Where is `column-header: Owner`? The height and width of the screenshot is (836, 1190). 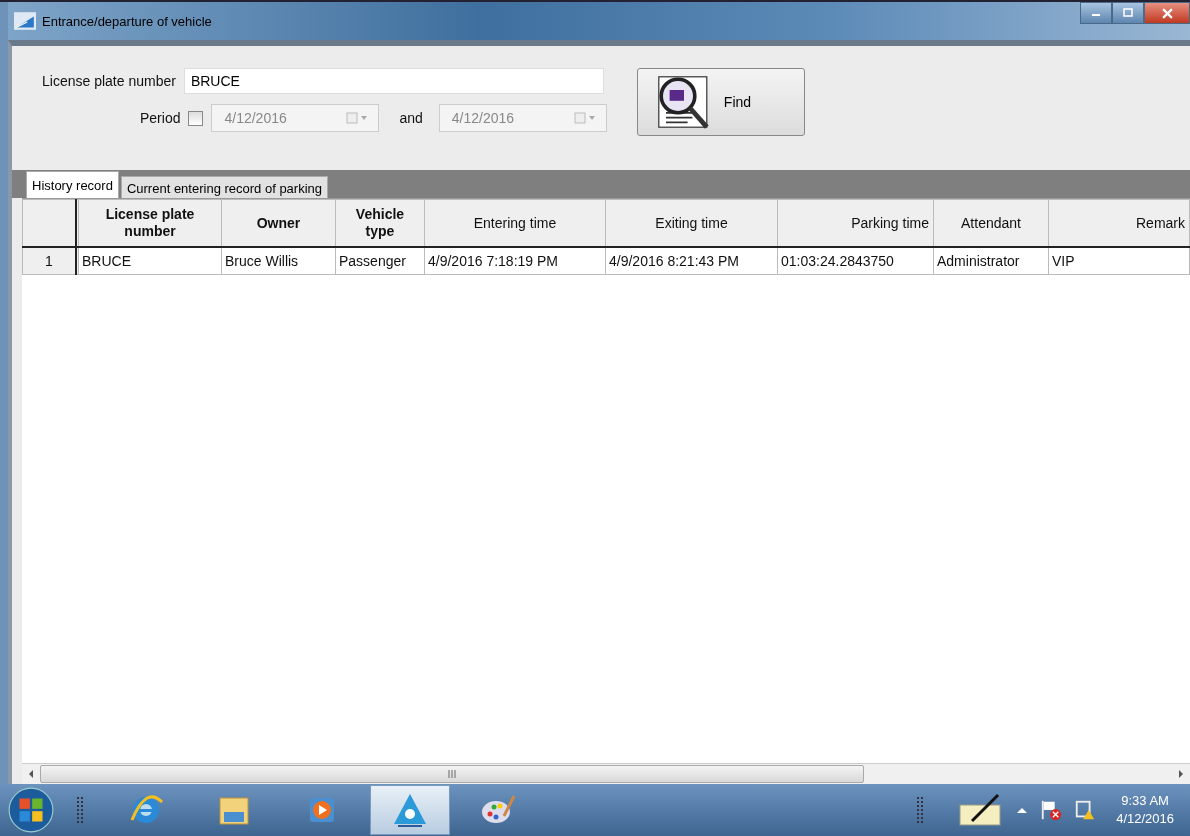
column-header: Owner is located at coordinates (278, 223).